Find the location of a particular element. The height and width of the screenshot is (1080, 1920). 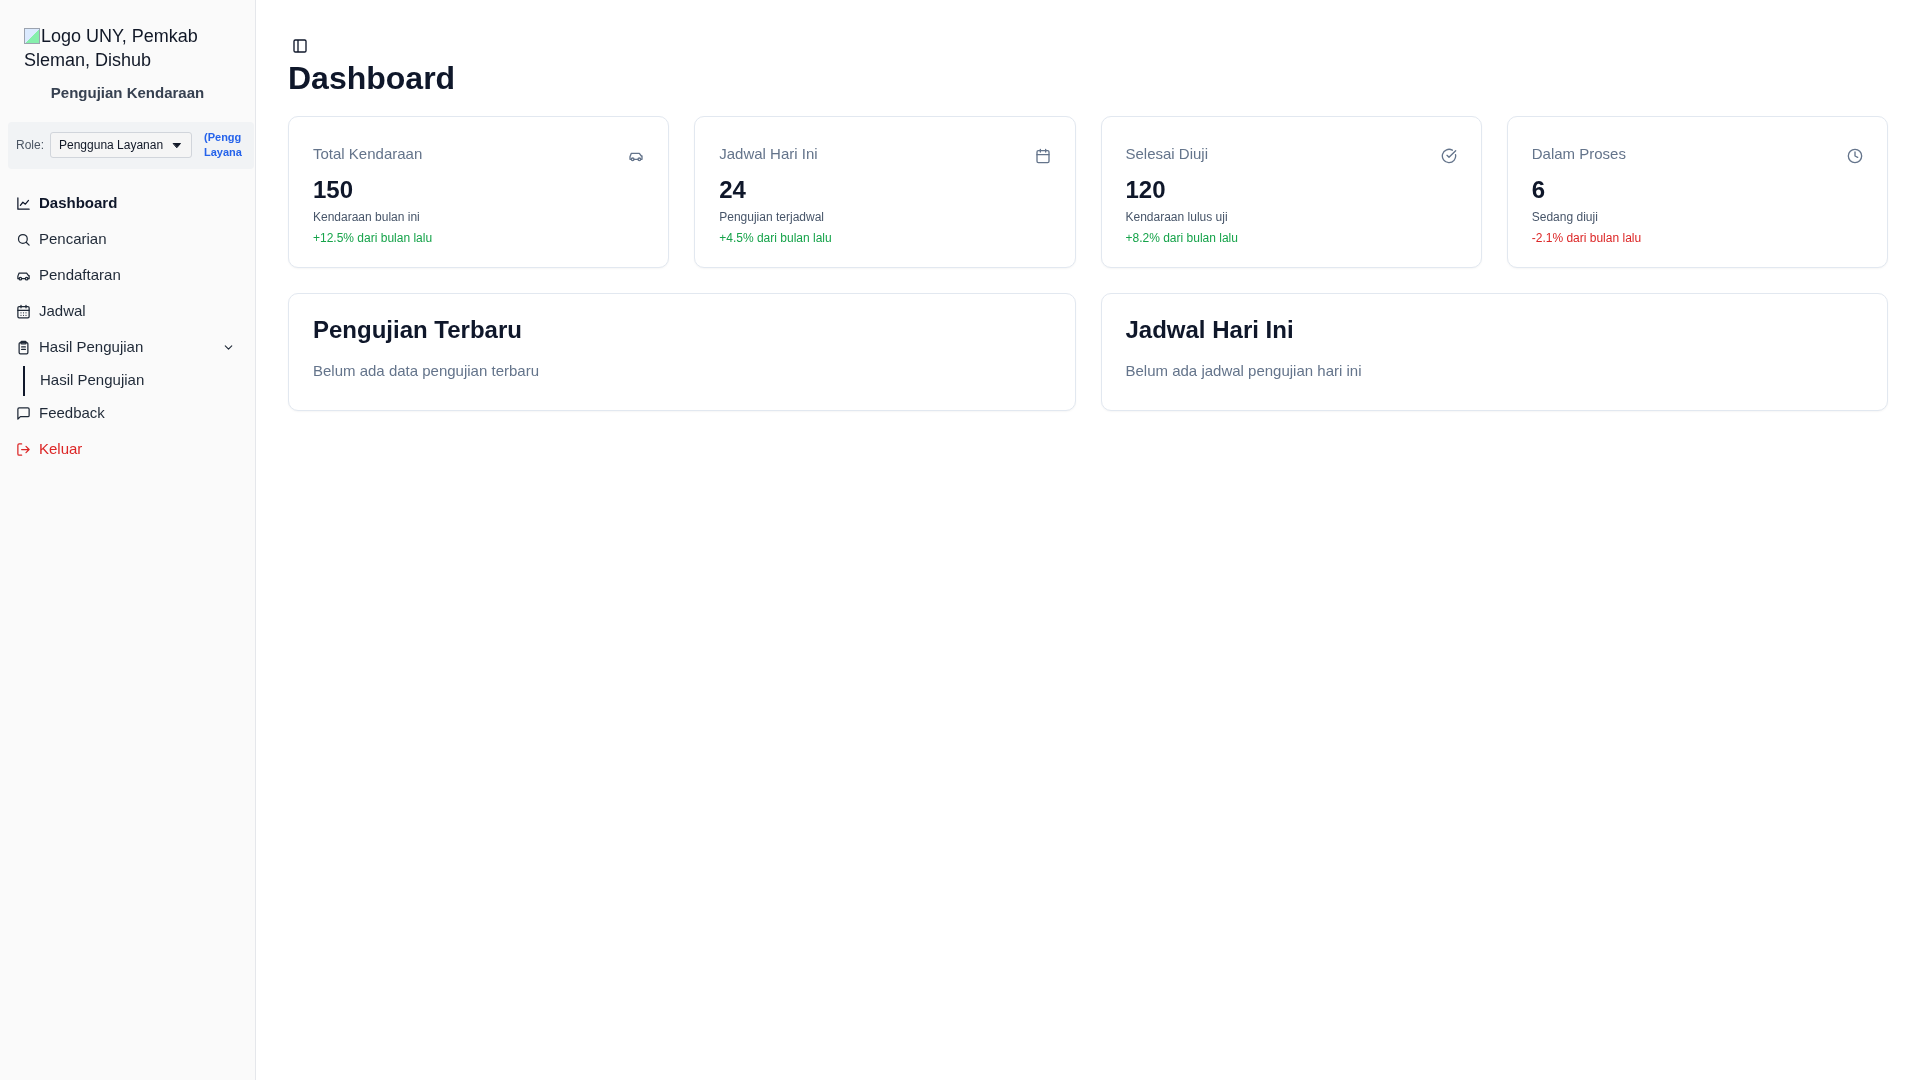

stat-caption: Kendaraan lulus uji is located at coordinates (1176, 217).